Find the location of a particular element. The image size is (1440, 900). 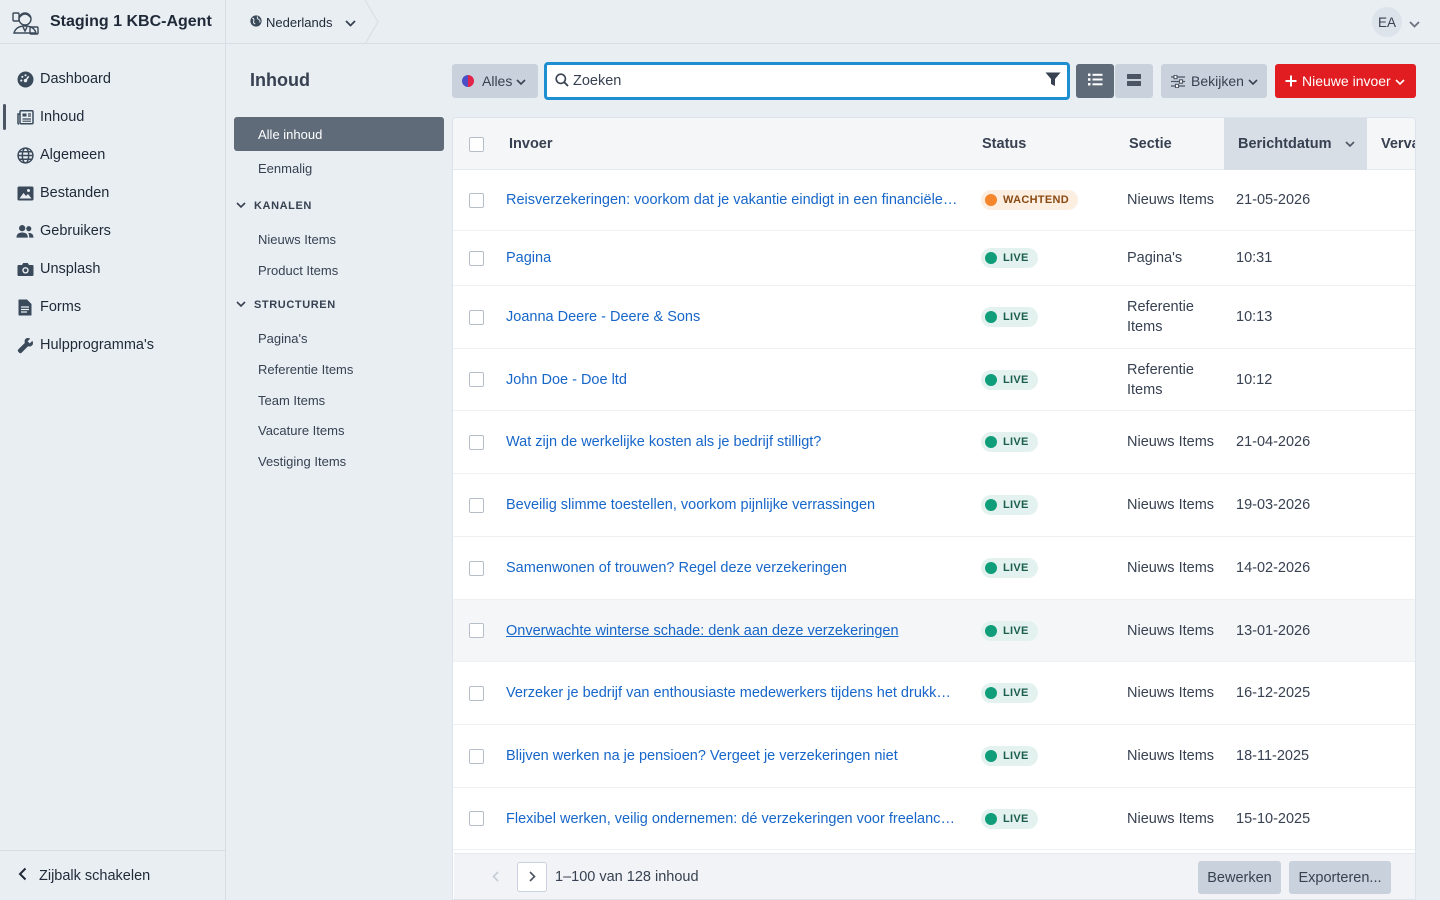

users-icon is located at coordinates (25, 231).